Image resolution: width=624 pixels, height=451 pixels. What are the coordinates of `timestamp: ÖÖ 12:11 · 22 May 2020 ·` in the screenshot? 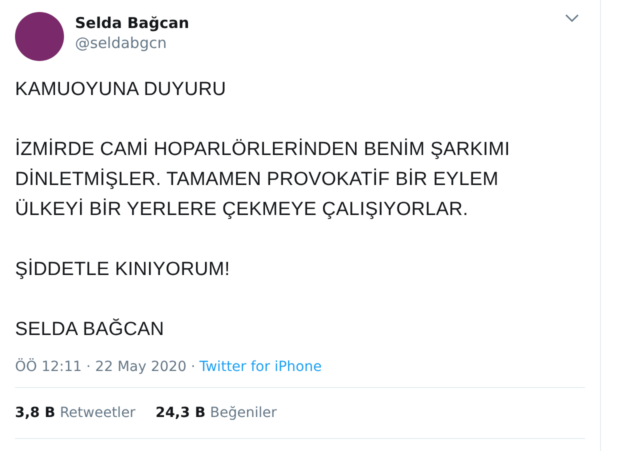 It's located at (105, 367).